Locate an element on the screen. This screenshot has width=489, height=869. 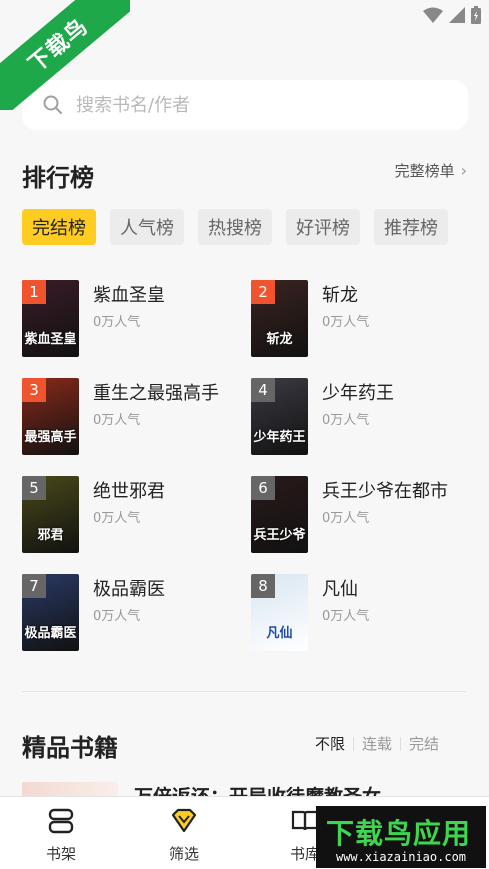
rank-badge: 7 is located at coordinates (34, 586).